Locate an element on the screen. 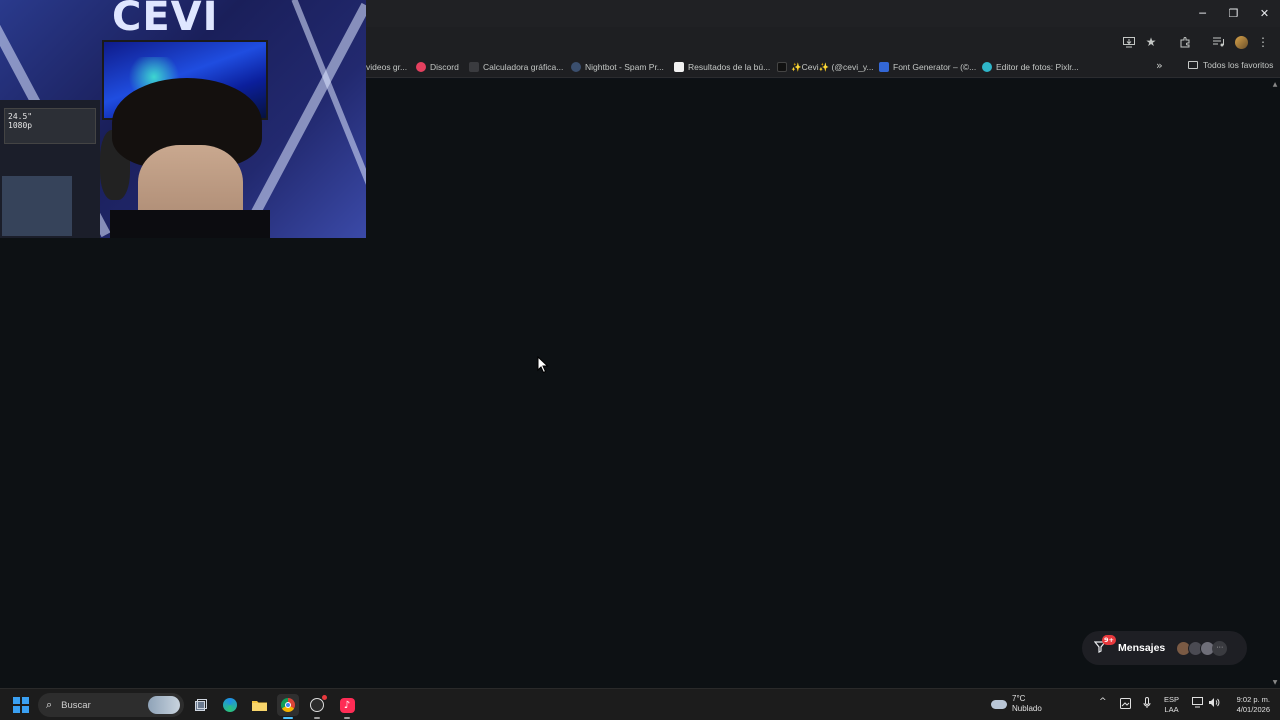 The image size is (1280, 720). extensions-icon is located at coordinates (1185, 42).